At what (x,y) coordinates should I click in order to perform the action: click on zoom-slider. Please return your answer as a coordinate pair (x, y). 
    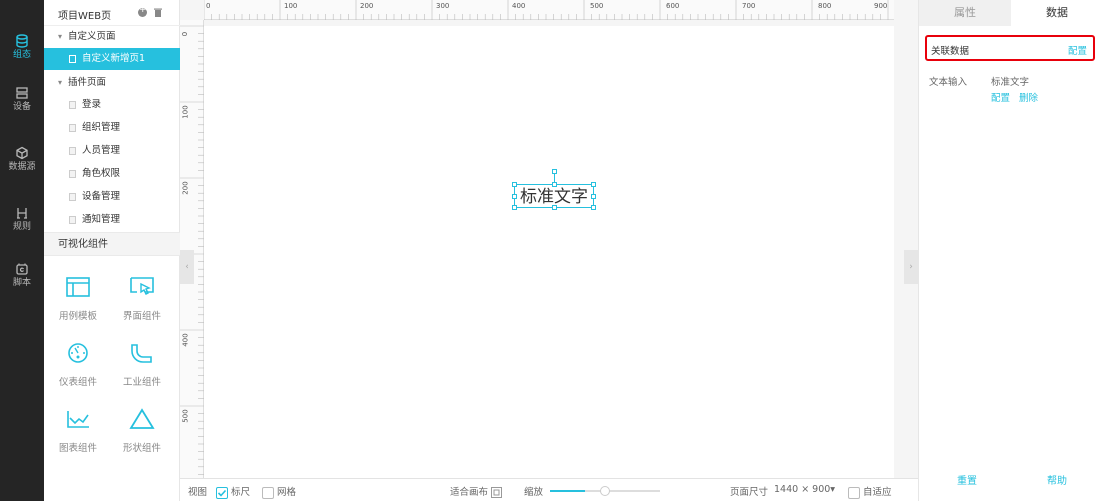
    Looking at the image, I should click on (605, 491).